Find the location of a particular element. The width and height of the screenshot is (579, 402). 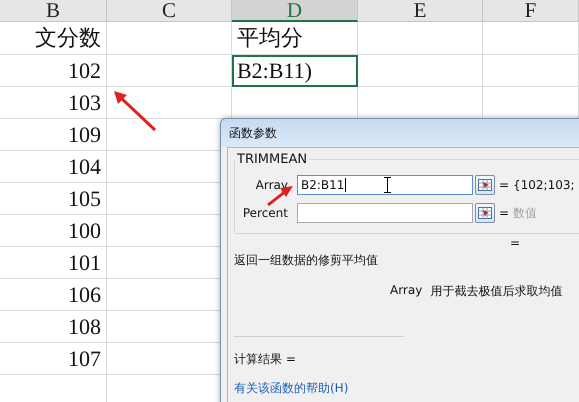

column-header: D is located at coordinates (295, 11).